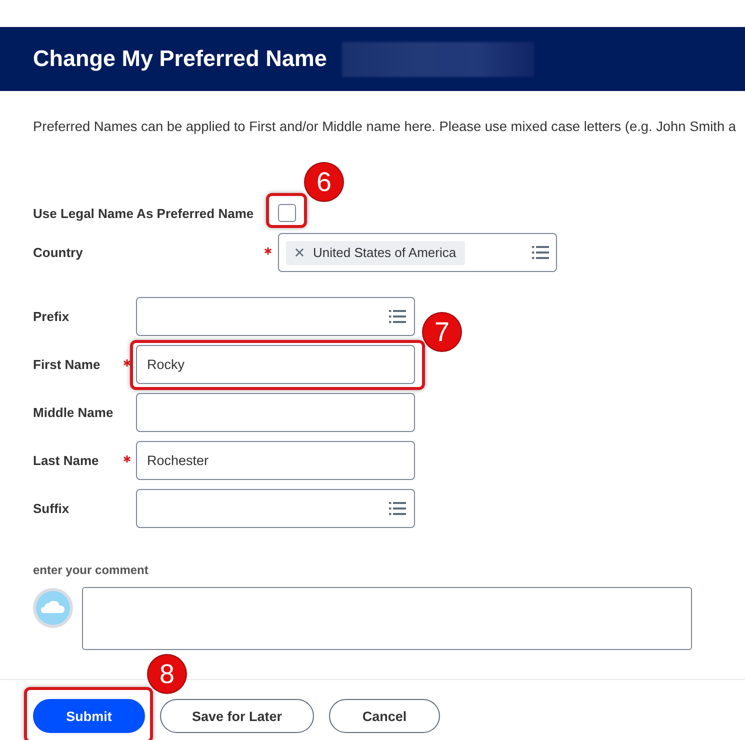 The image size is (745, 740). What do you see at coordinates (376, 252) in the screenshot?
I see `country-chip: United States of America` at bounding box center [376, 252].